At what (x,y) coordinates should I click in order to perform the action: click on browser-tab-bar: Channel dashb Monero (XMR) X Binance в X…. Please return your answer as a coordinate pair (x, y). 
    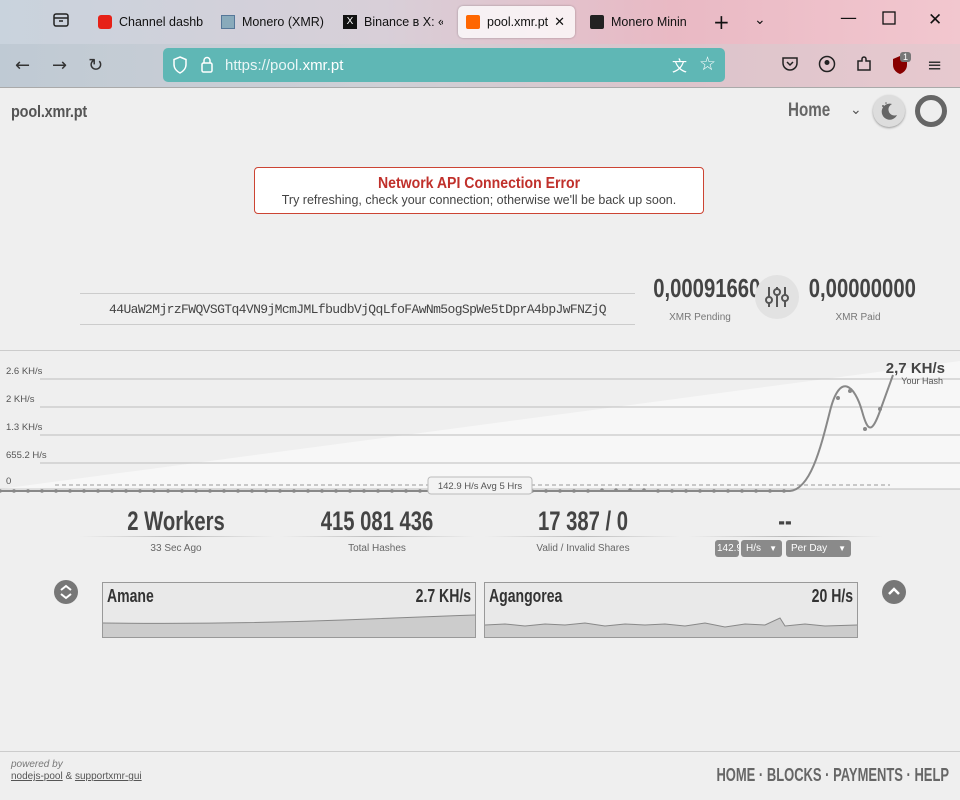
    Looking at the image, I should click on (480, 22).